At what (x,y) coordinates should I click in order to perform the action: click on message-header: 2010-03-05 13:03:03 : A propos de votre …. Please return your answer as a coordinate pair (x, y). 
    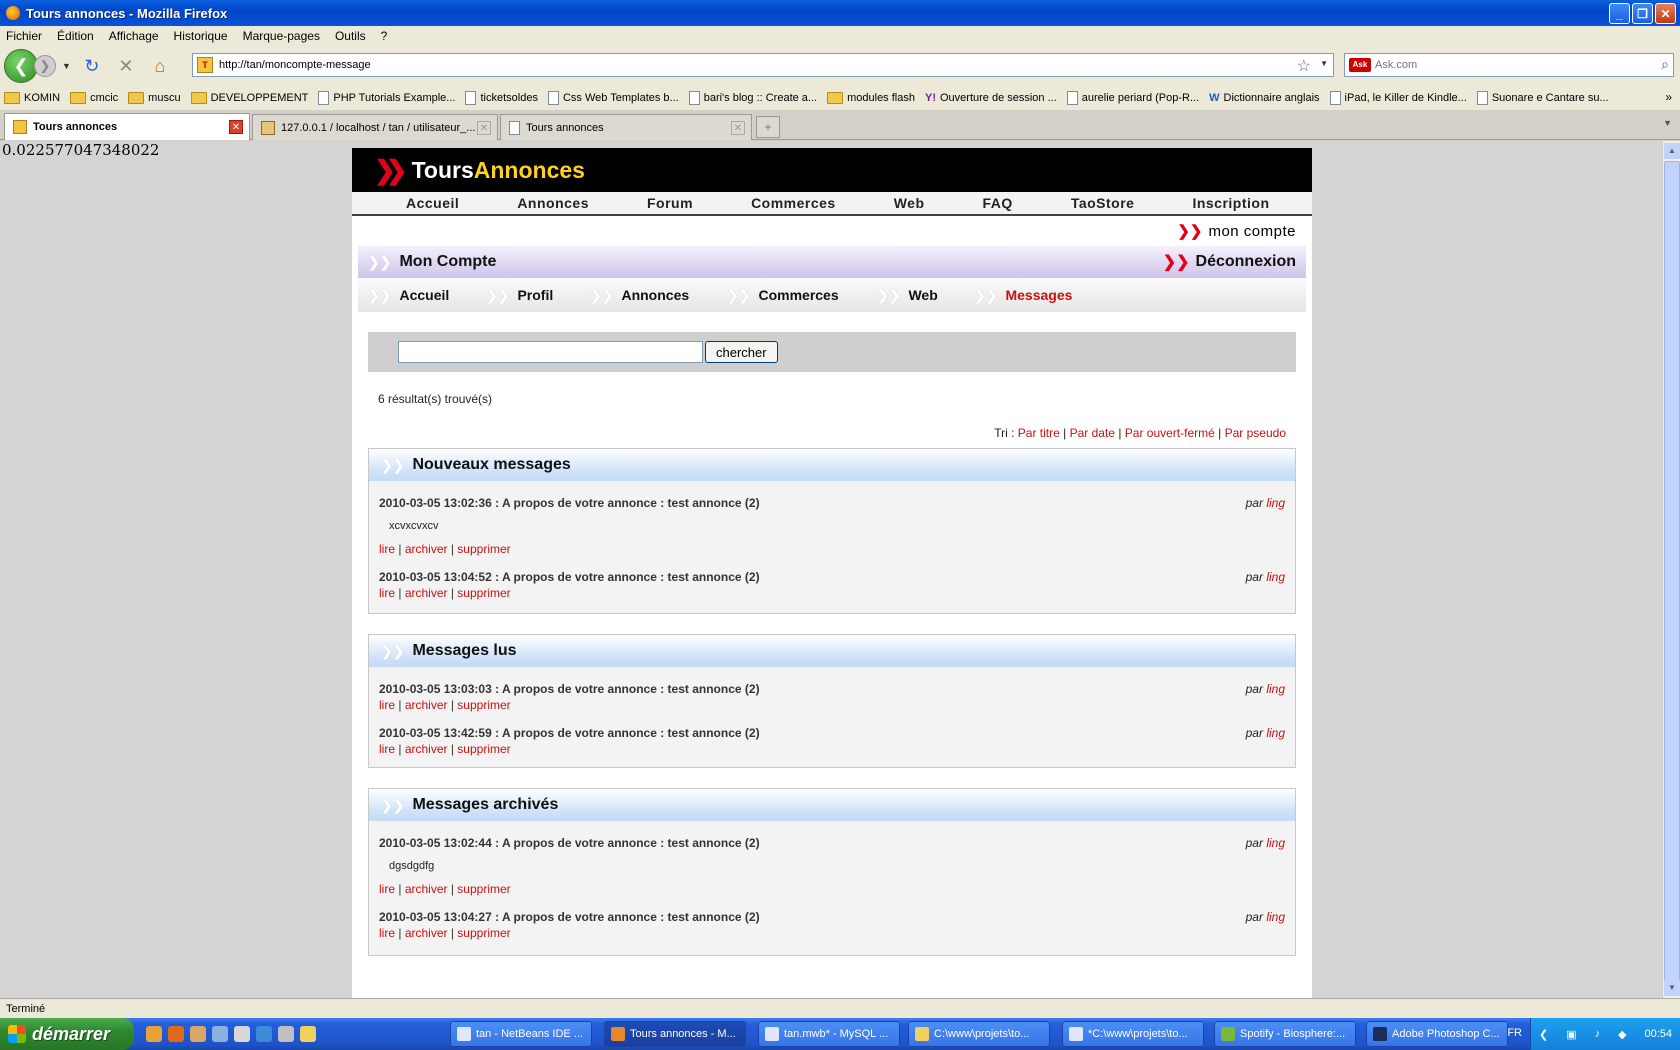
    Looking at the image, I should click on (832, 689).